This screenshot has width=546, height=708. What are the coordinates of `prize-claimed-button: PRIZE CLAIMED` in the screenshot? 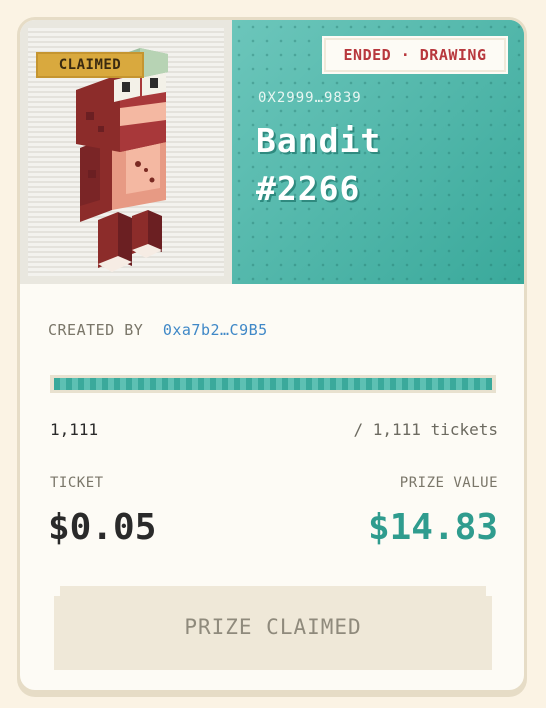 It's located at (273, 627).